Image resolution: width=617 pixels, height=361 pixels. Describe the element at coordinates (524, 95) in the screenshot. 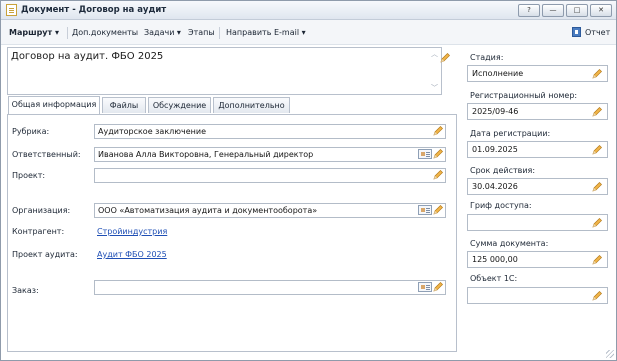

I see `reg-number-label: Регистрационный номер:` at that location.